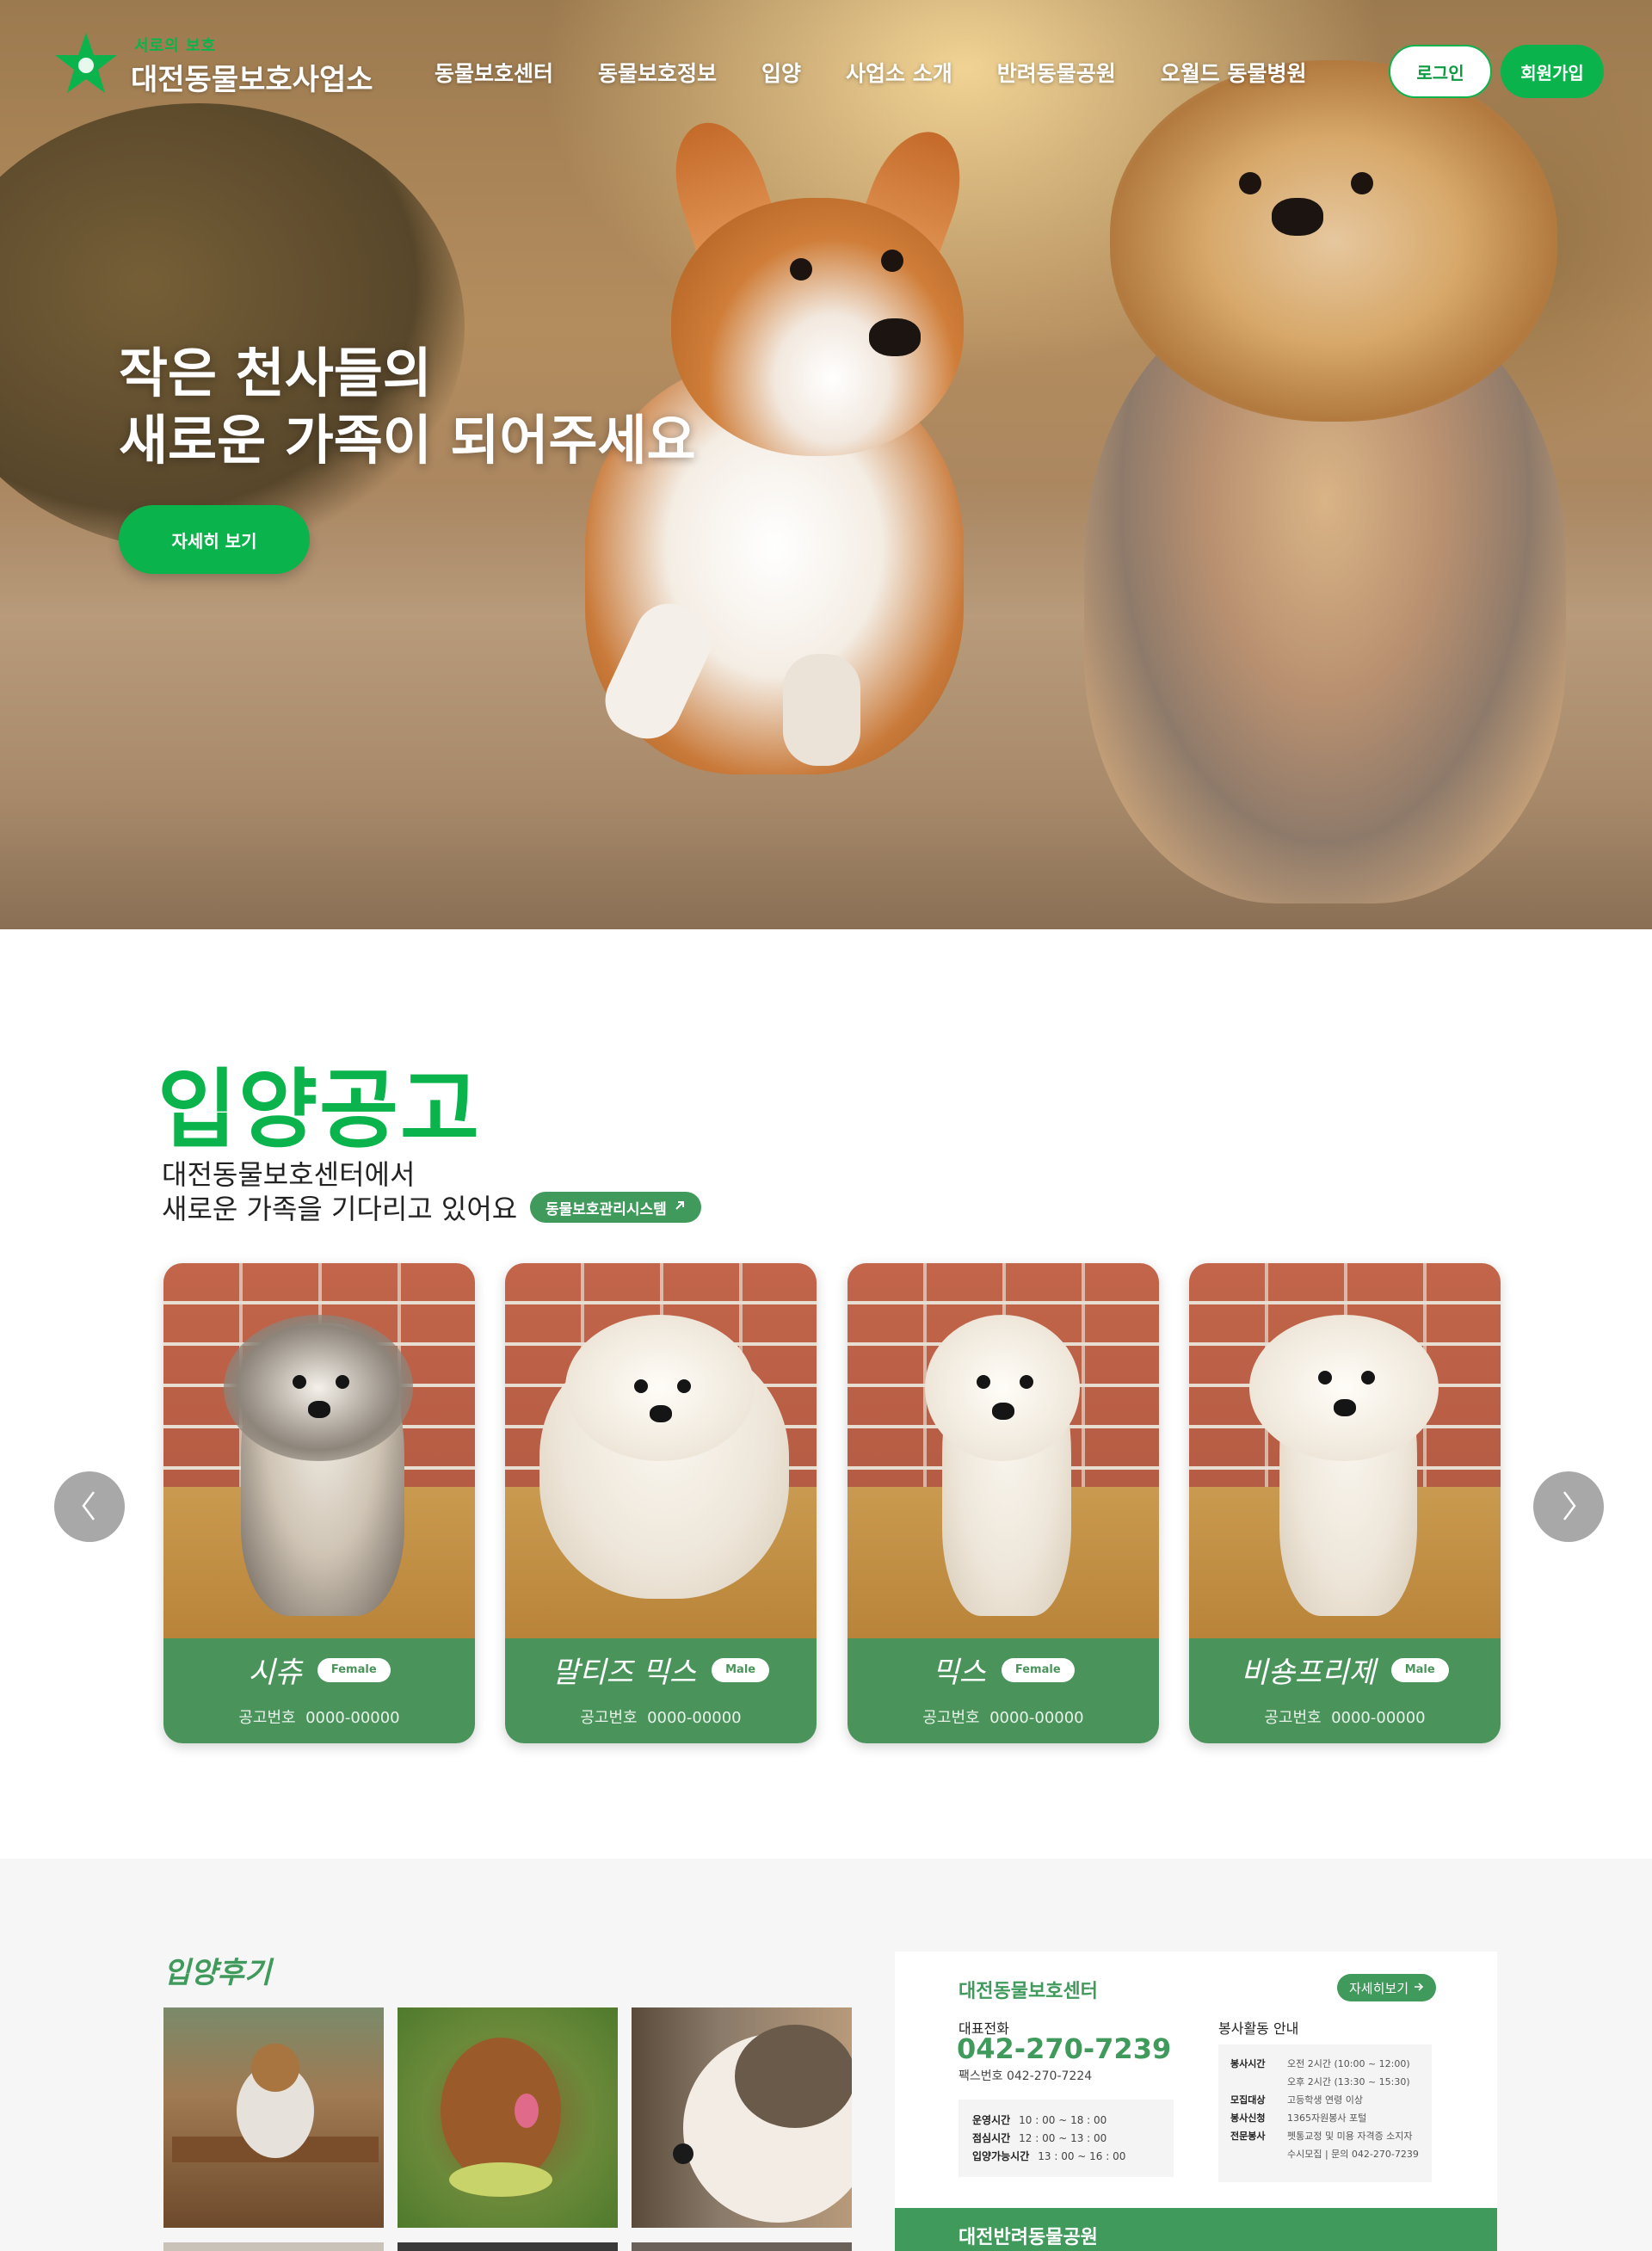 Image resolution: width=1652 pixels, height=2251 pixels. What do you see at coordinates (1419, 1987) in the screenshot?
I see `arrow-right-icon` at bounding box center [1419, 1987].